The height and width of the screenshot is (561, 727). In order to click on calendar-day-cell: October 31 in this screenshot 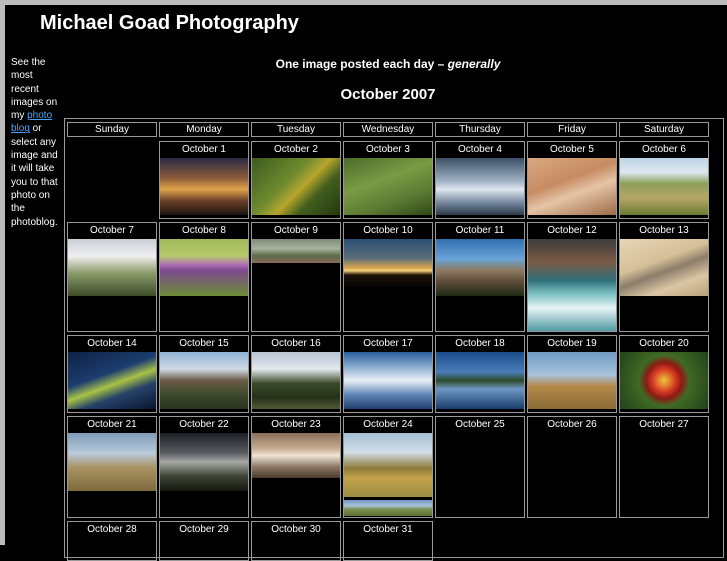, I will do `click(388, 541)`.